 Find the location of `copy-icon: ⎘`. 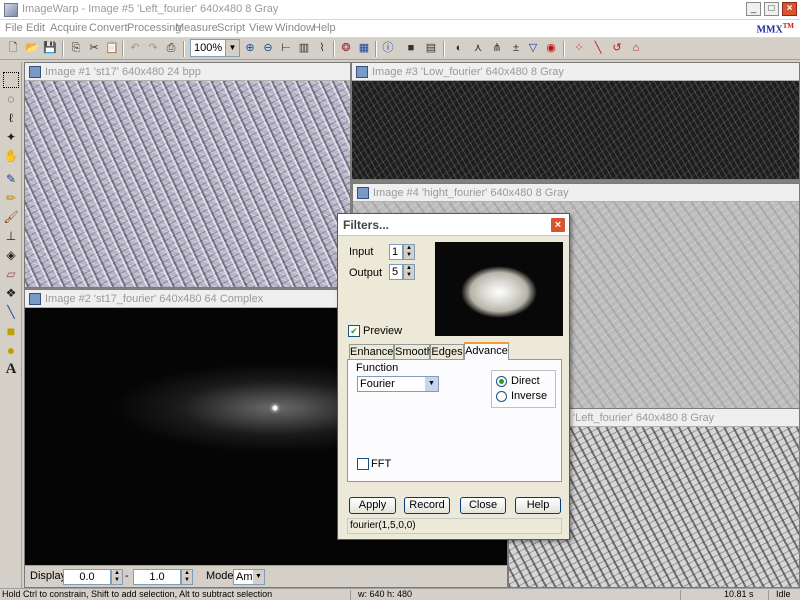

copy-icon: ⎘ is located at coordinates (76, 48).